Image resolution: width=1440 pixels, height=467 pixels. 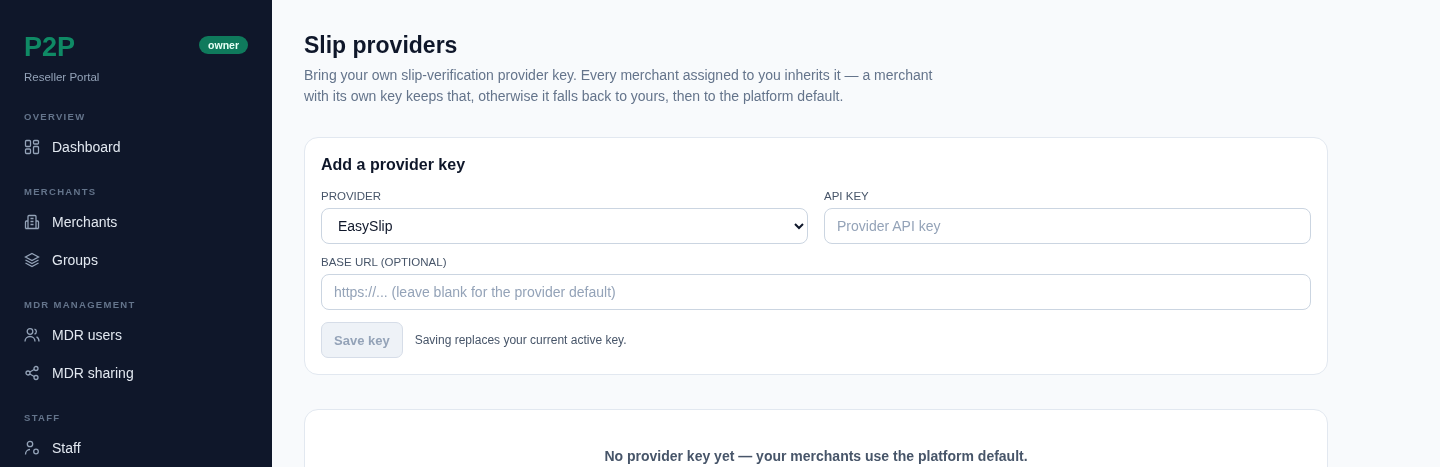 I want to click on role-badge: owner, so click(x=223, y=45).